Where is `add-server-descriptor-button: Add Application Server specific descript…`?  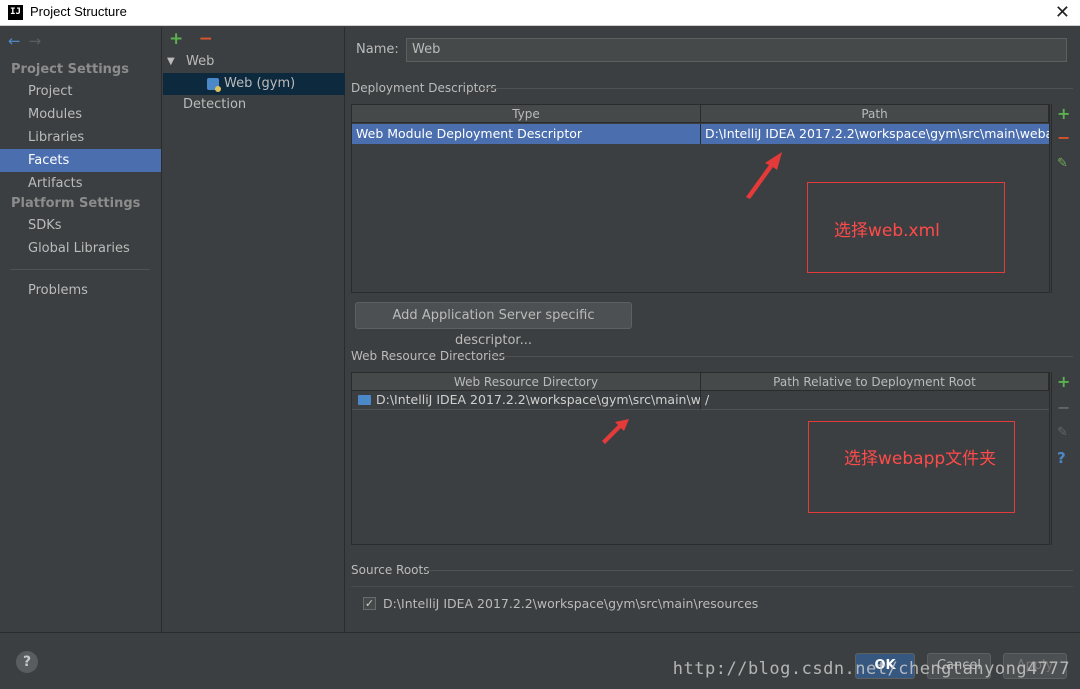
add-server-descriptor-button: Add Application Server specific descript… is located at coordinates (493, 325).